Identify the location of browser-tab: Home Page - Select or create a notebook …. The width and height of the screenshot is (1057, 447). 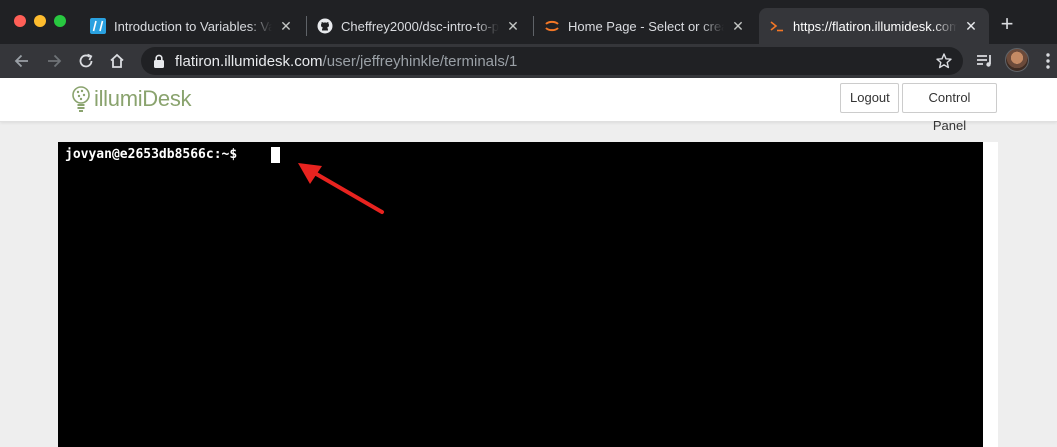
(645, 26).